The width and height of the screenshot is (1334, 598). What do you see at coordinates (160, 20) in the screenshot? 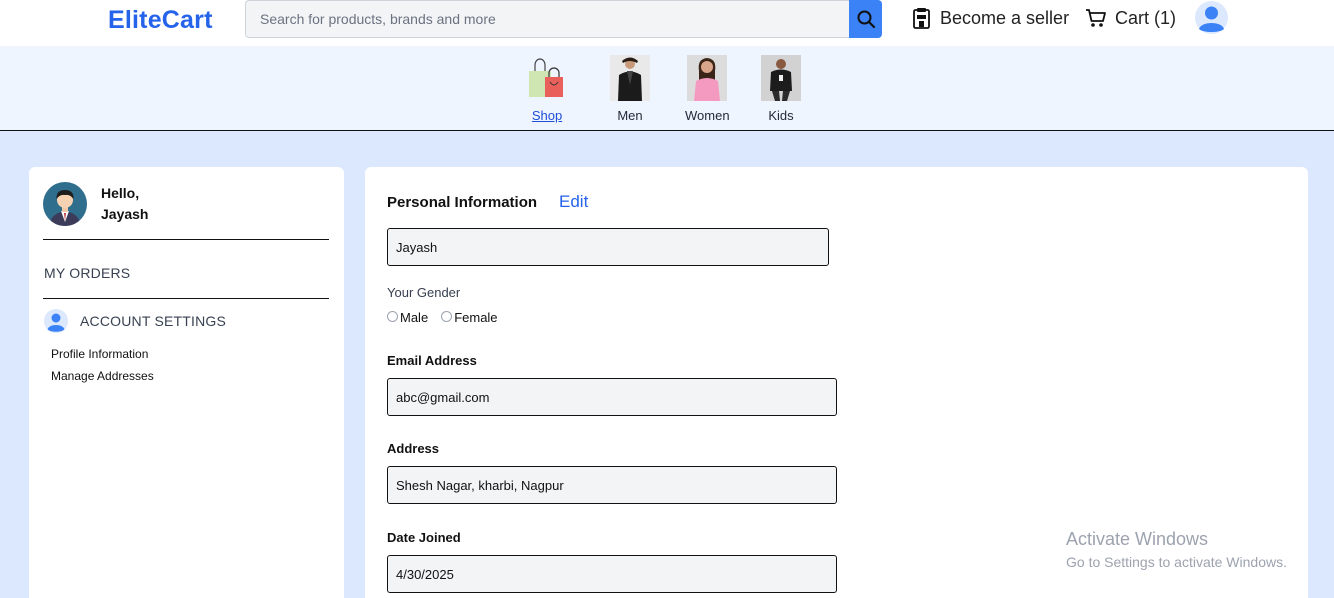
I see `brand-logo: EliteCart` at bounding box center [160, 20].